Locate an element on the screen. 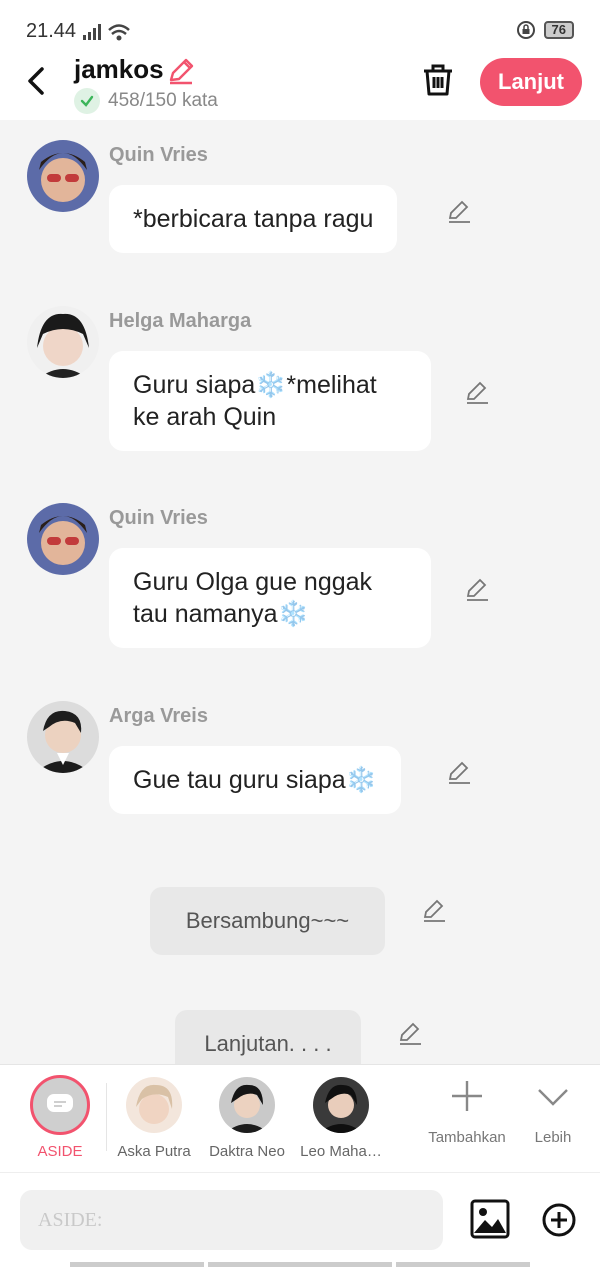 Image resolution: width=600 pixels, height=1267 pixels. word-count-text: 458/150 kata is located at coordinates (163, 100).